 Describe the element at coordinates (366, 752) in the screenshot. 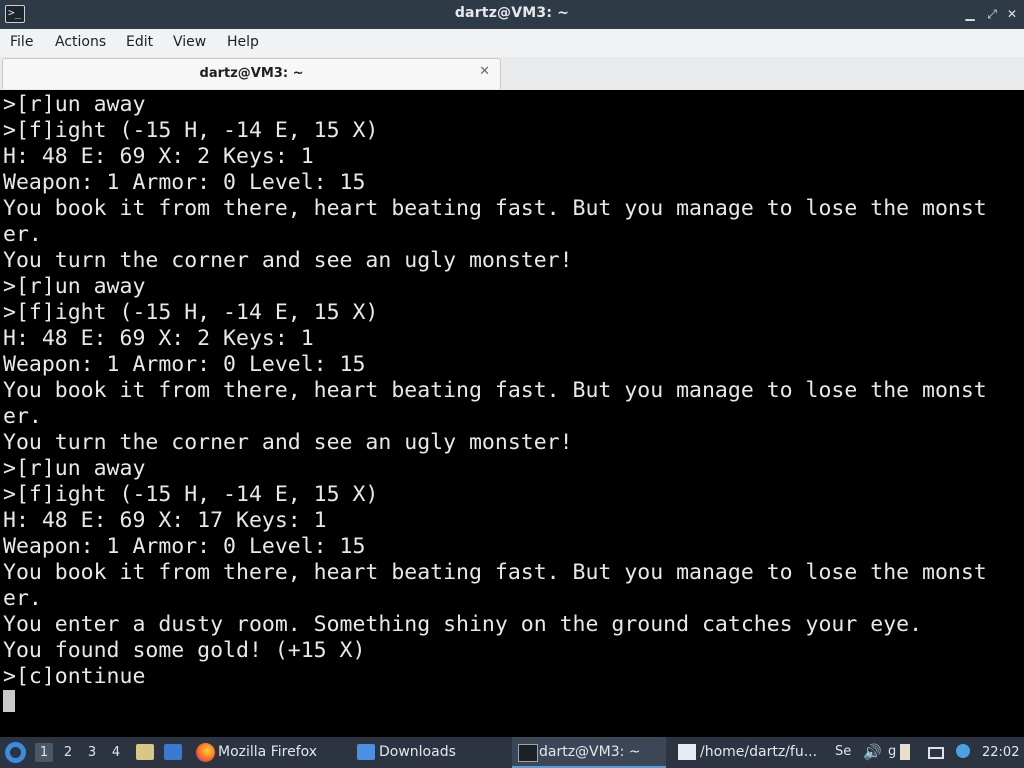

I see `folder-icon` at that location.